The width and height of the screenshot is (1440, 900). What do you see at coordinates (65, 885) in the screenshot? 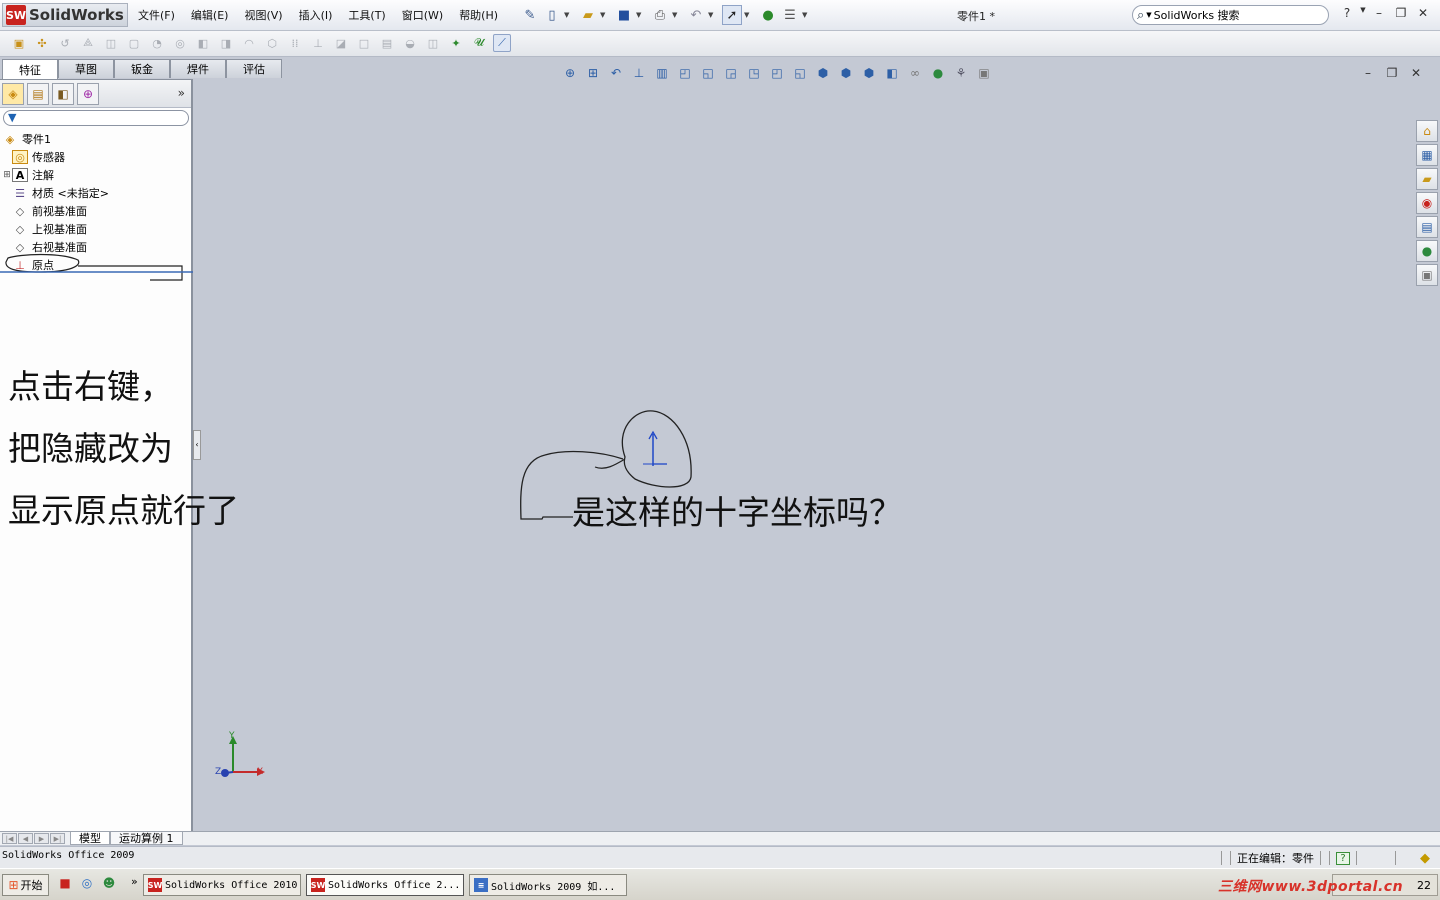
I see `solidworks-launch-icon: ■` at bounding box center [65, 885].